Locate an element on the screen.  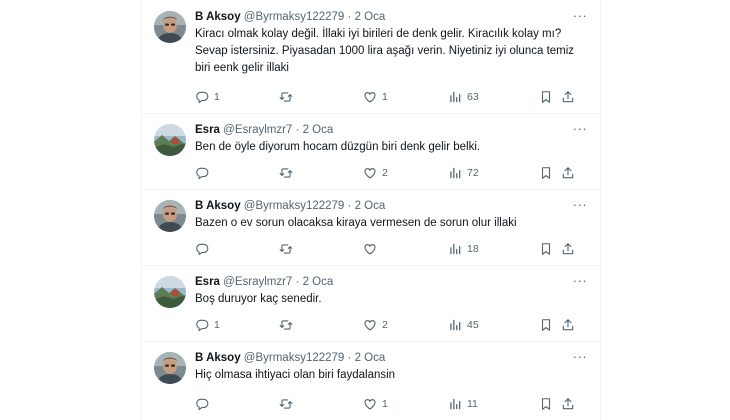
like-count: 2 is located at coordinates (385, 325).